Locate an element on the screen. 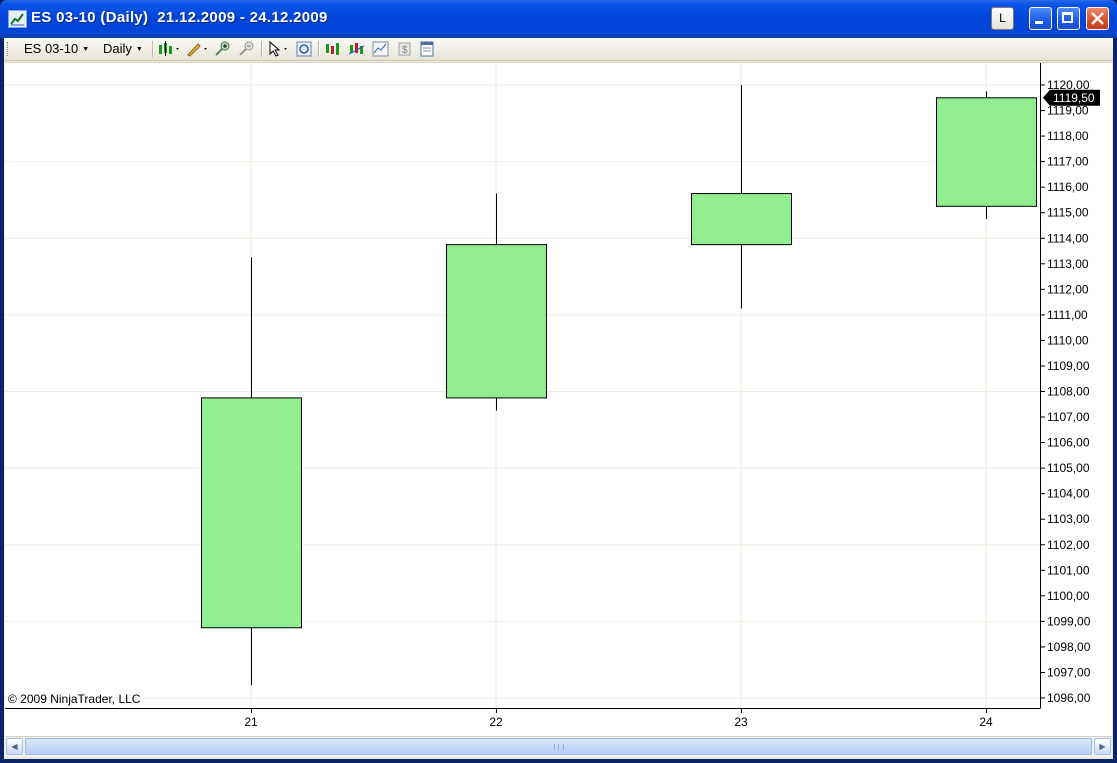 This screenshot has width=1117, height=763. chart-app-icon is located at coordinates (17, 19).